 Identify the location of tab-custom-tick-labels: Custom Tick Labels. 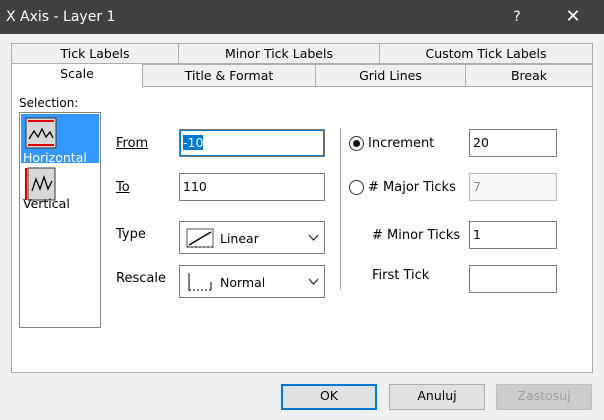
(486, 53).